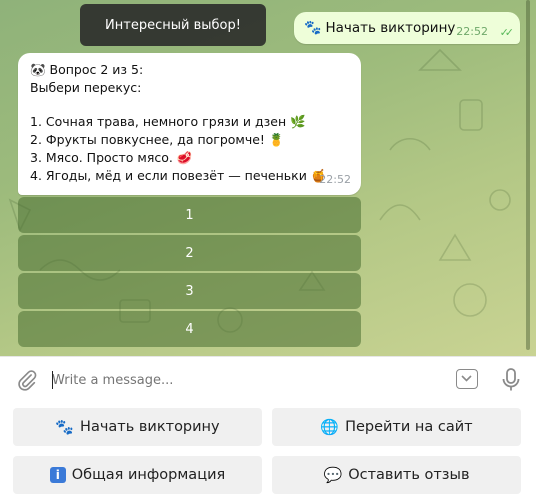 The image size is (536, 500). Describe the element at coordinates (189, 215) in the screenshot. I see `inline-answer-button-1: 1` at that location.